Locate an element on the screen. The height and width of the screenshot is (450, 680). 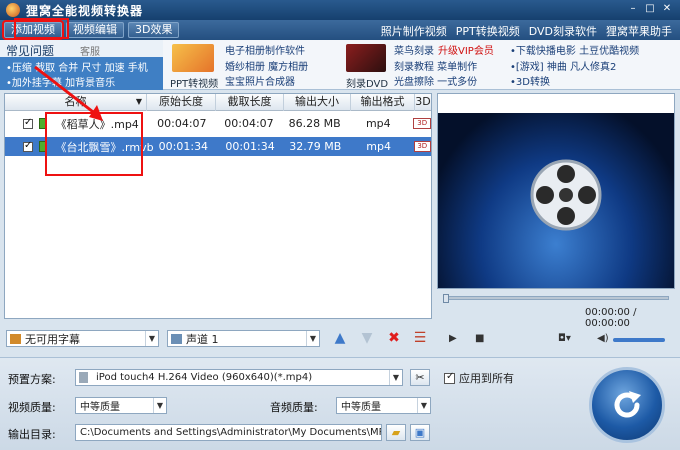
volume-slider is located at coordinates (639, 340).